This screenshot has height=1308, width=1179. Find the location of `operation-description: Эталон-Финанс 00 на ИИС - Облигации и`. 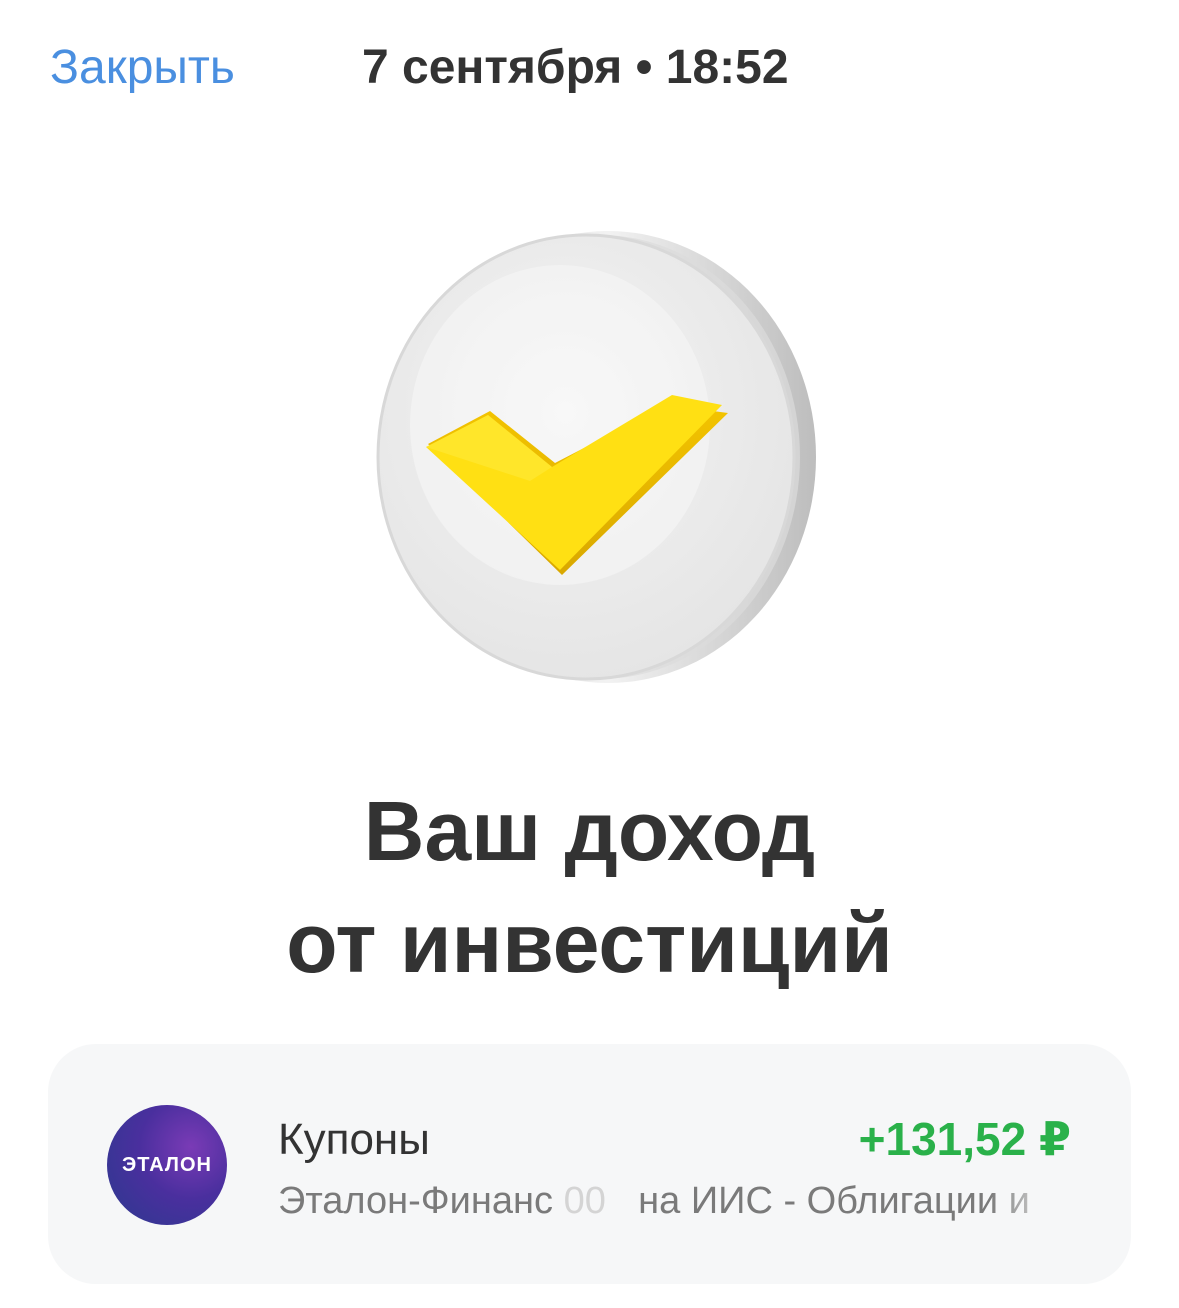

operation-description: Эталон-Финанс 00 на ИИС - Облигации и is located at coordinates (673, 1201).